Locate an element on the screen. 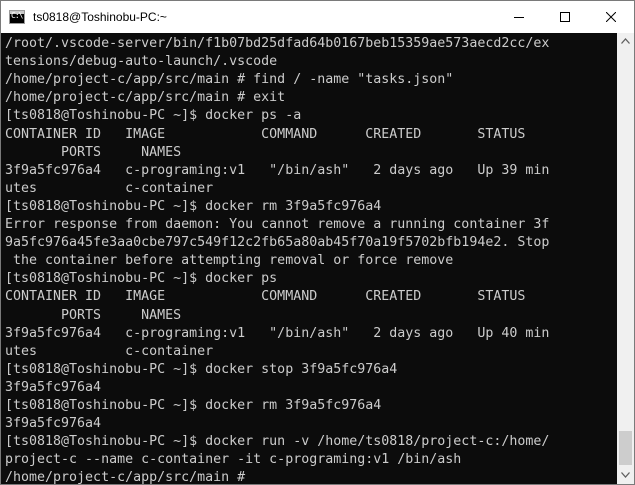 The height and width of the screenshot is (485, 635). console-icon-prompt: C:\ is located at coordinates (17, 15).